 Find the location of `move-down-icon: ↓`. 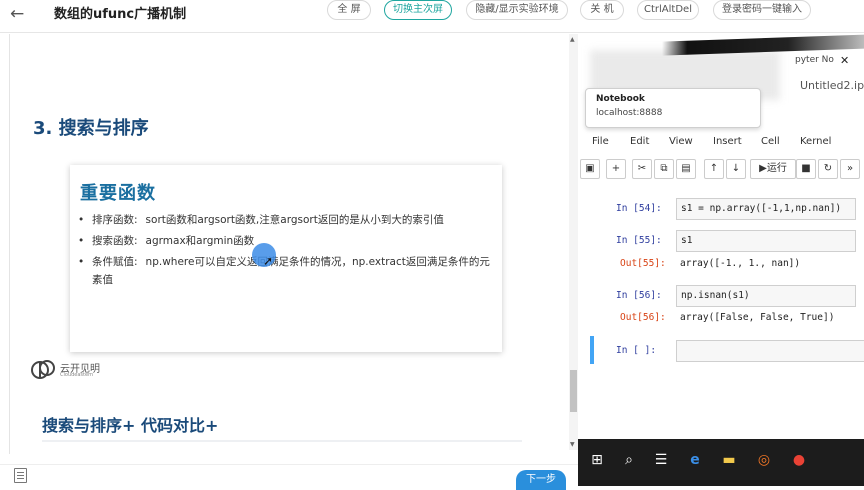

move-down-icon: ↓ is located at coordinates (736, 169).